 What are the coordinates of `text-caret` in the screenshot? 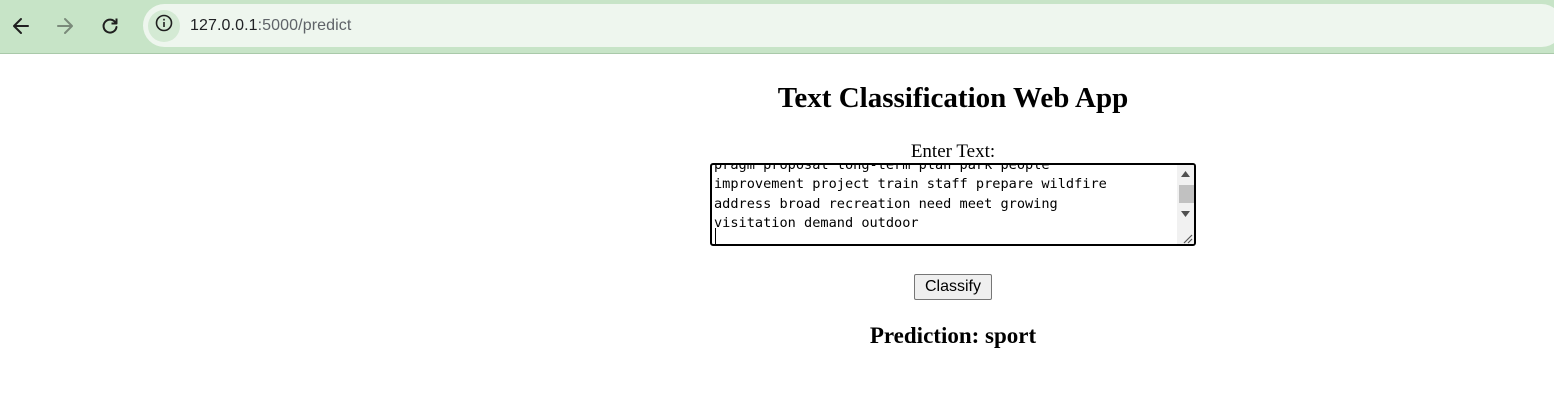 It's located at (715, 236).